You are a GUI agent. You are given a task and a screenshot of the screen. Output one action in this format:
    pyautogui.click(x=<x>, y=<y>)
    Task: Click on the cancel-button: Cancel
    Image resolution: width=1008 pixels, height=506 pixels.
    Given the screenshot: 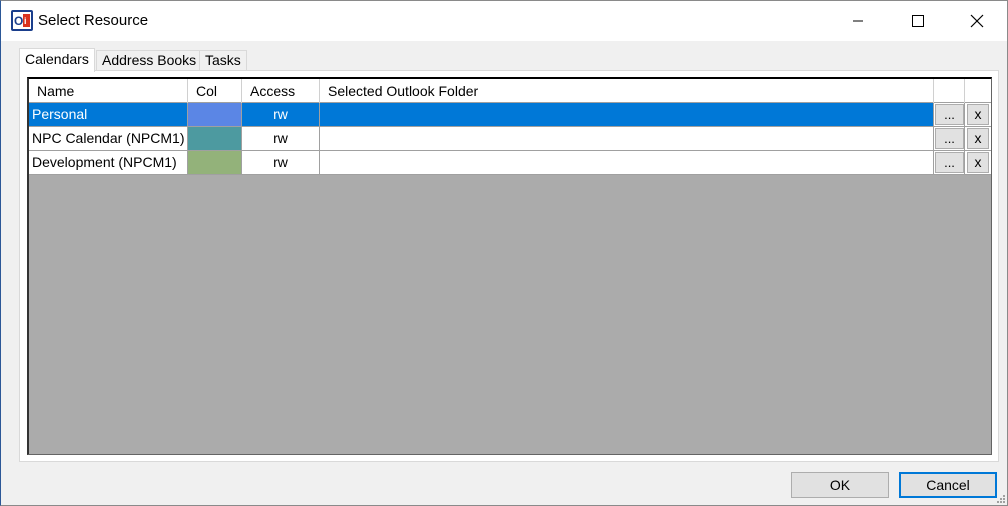 What is the action you would take?
    pyautogui.click(x=948, y=485)
    